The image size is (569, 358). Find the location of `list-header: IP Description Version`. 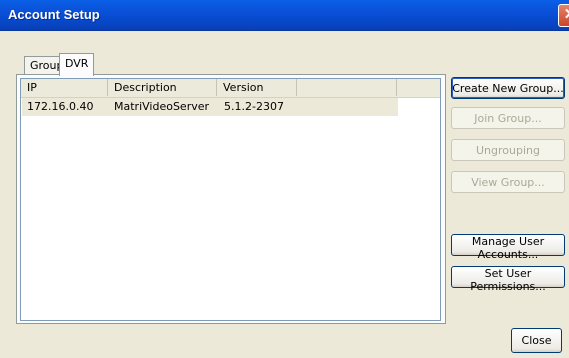

list-header: IP Description Version is located at coordinates (230, 88).